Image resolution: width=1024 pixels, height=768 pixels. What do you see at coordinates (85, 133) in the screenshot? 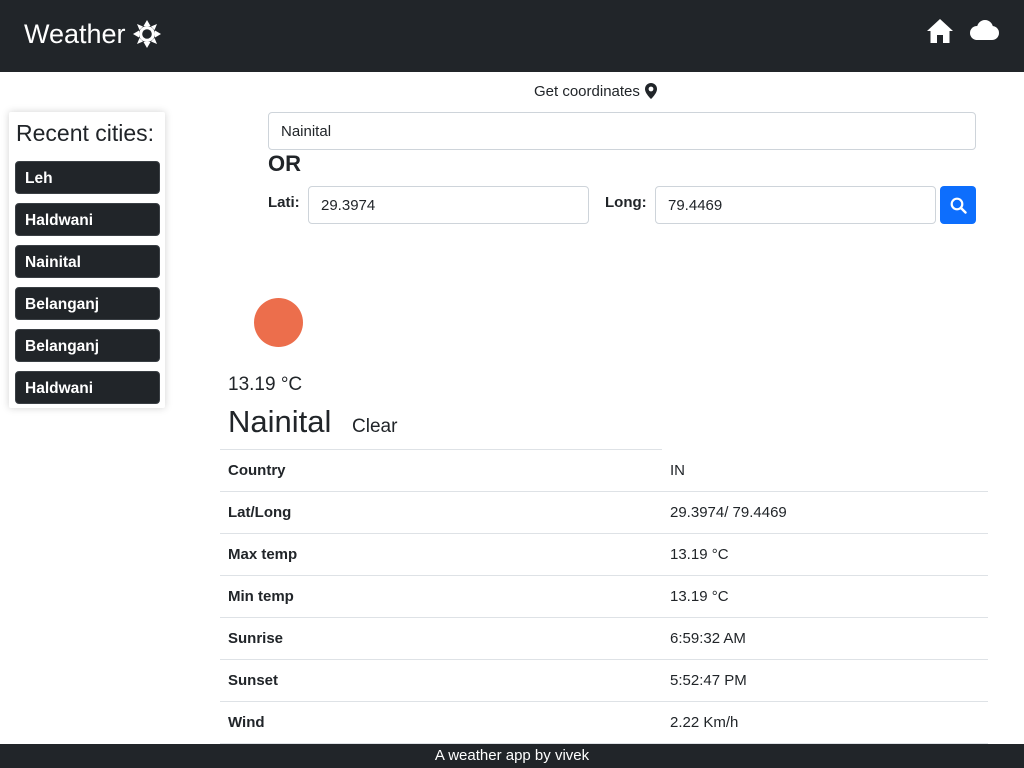
I see `recent-cities-title: Recent cities:` at bounding box center [85, 133].